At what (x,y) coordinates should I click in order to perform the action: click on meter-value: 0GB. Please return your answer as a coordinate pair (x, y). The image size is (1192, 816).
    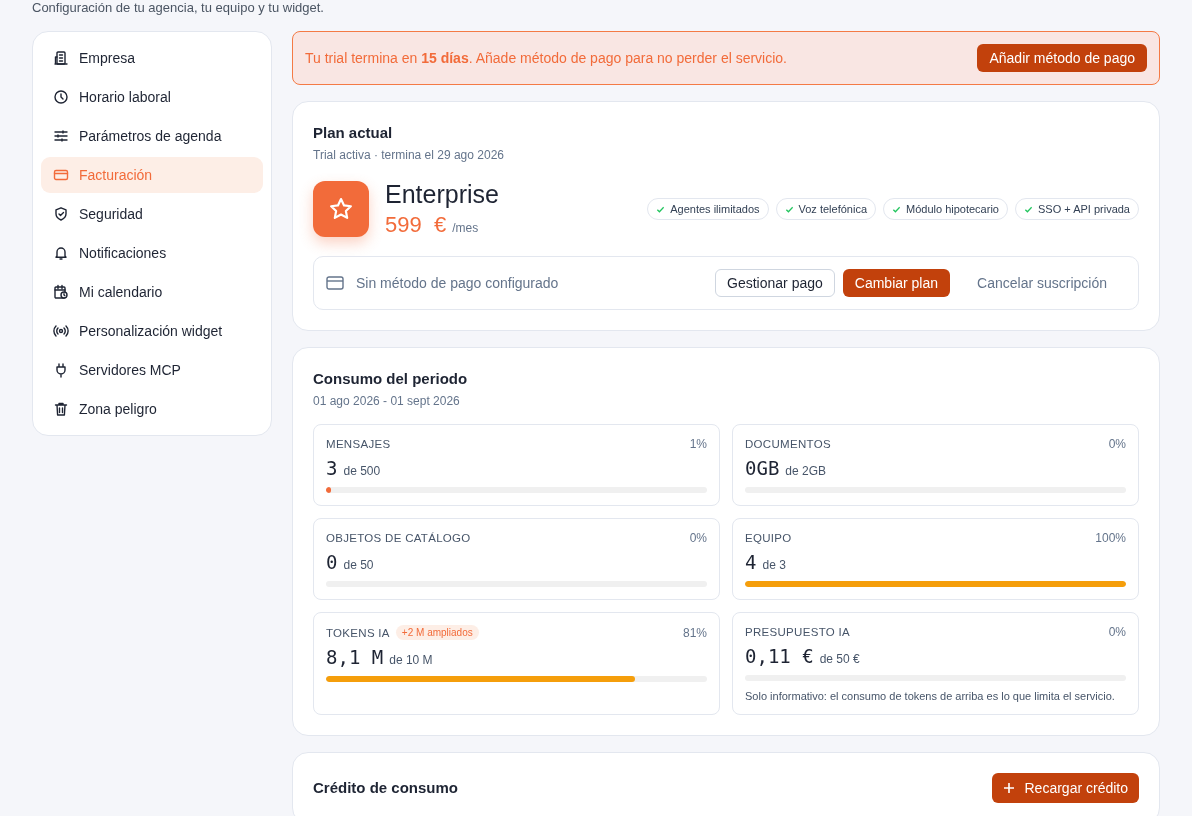
    Looking at the image, I should click on (762, 468).